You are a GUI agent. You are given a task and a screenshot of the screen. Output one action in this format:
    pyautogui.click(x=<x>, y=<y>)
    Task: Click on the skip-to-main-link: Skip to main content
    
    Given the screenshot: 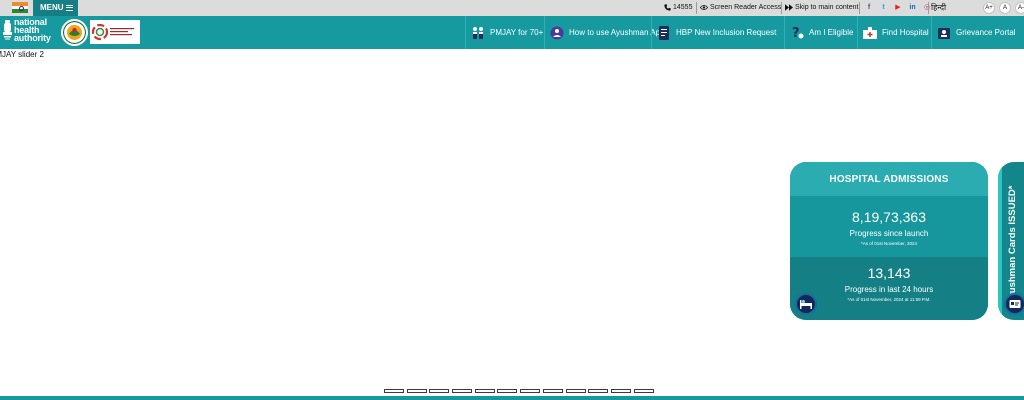 What is the action you would take?
    pyautogui.click(x=821, y=8)
    